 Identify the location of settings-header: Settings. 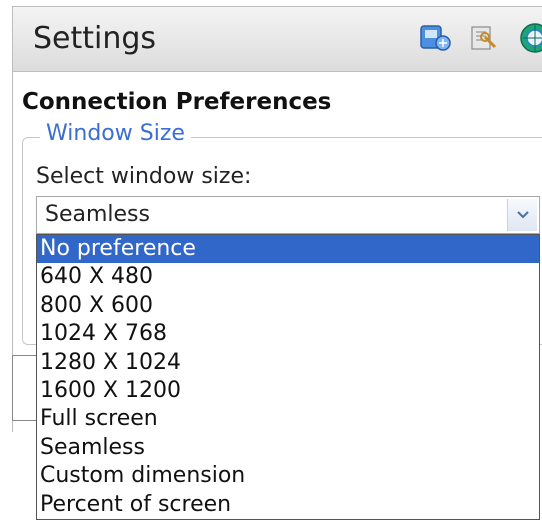
(277, 39).